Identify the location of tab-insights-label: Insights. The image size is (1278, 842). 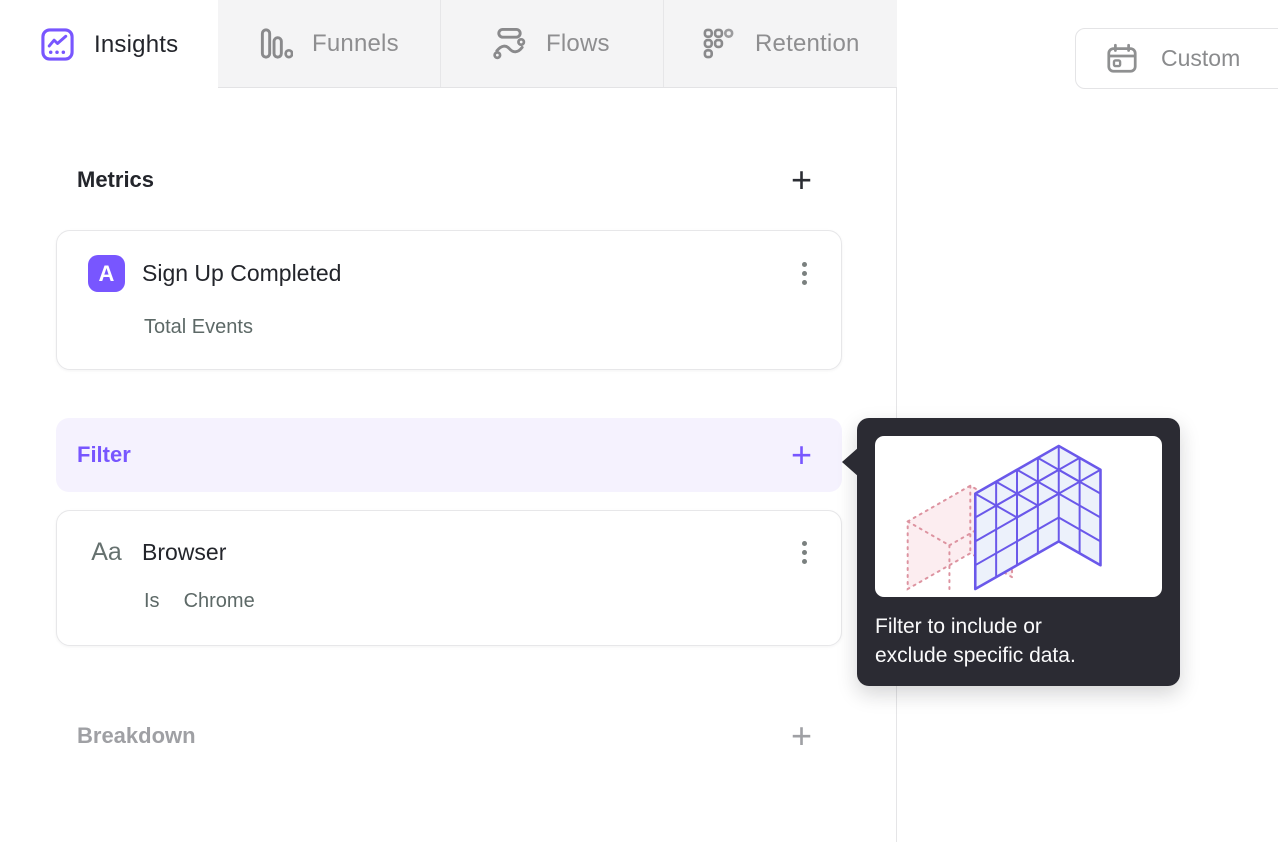
(136, 44).